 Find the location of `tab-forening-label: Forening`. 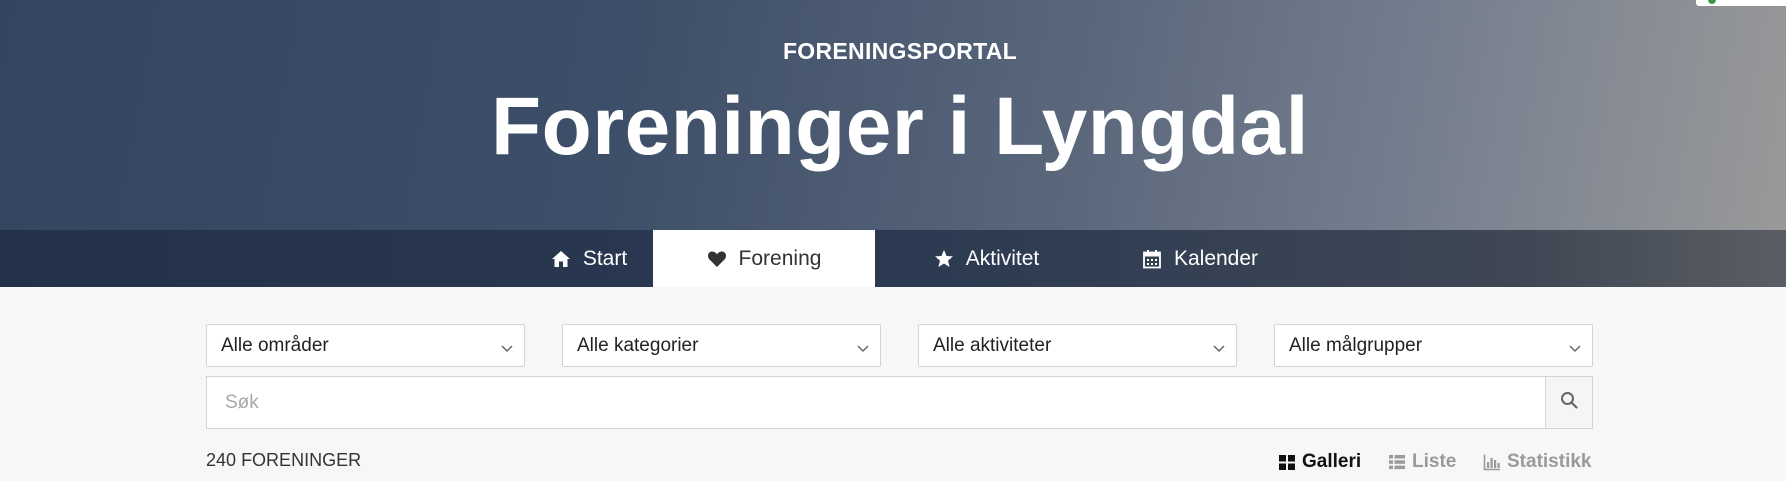

tab-forening-label: Forening is located at coordinates (780, 258).